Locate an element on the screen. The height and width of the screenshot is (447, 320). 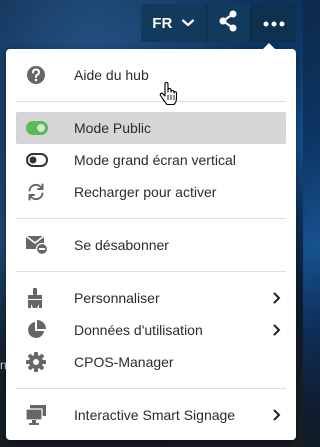
refresh-icon is located at coordinates (37, 192).